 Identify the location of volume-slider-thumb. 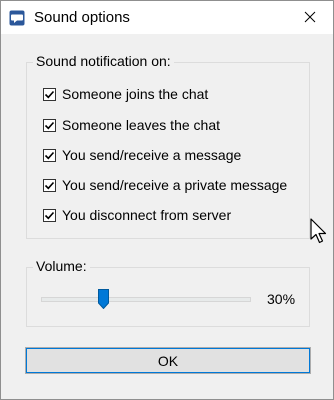
(103, 299).